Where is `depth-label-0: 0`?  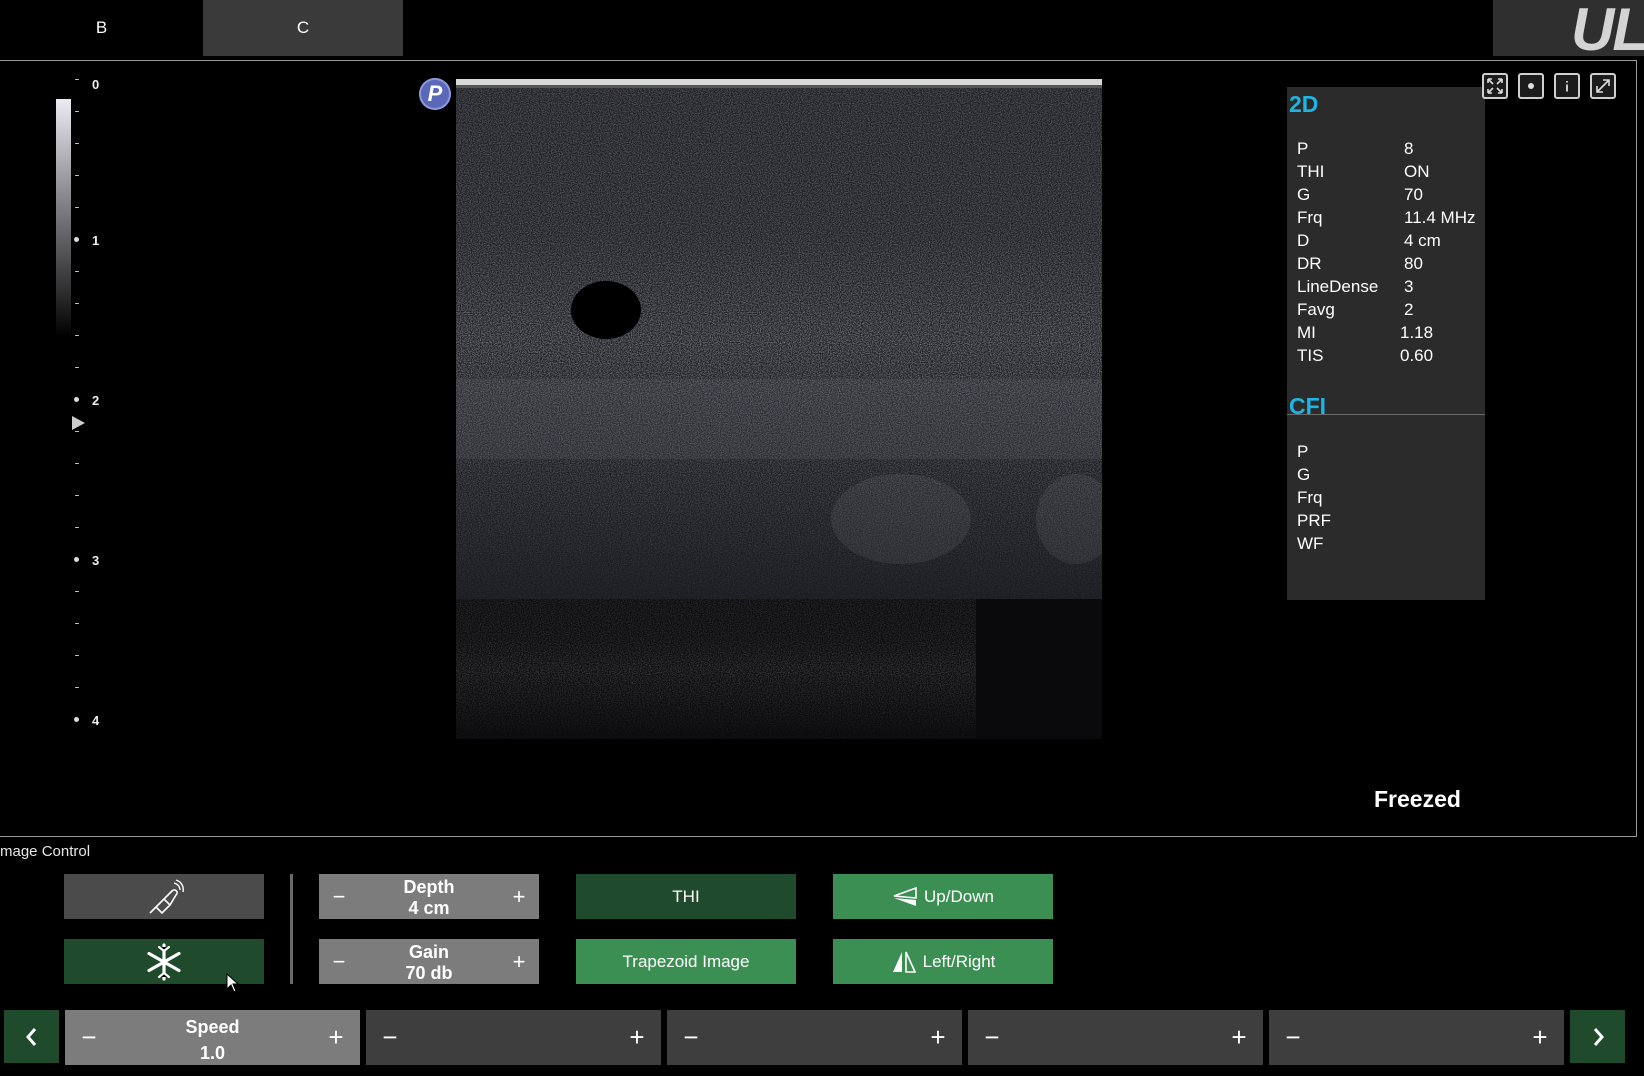
depth-label-0: 0 is located at coordinates (96, 84).